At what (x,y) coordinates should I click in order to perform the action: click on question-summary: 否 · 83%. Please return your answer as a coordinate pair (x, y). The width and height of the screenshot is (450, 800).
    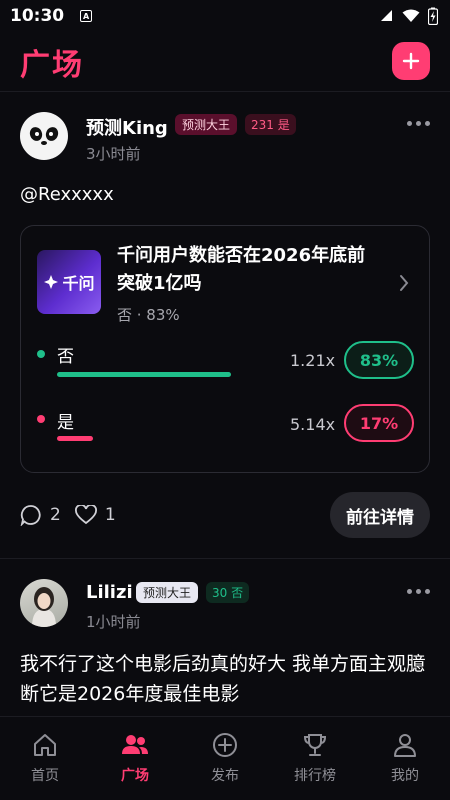
    Looking at the image, I should click on (148, 315).